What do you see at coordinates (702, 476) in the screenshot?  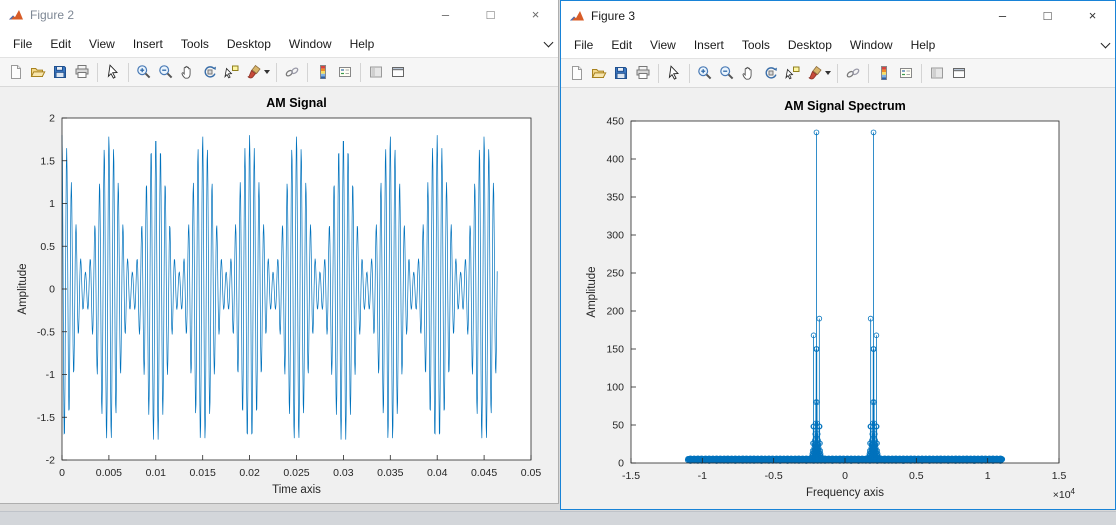 I see `svg-text: -1` at bounding box center [702, 476].